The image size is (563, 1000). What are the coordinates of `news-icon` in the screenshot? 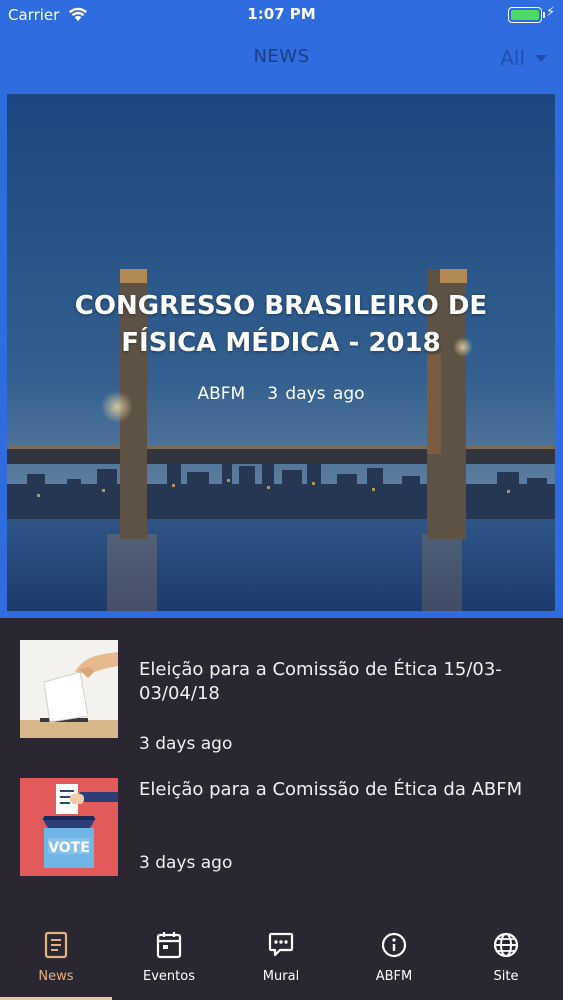 It's located at (56, 945).